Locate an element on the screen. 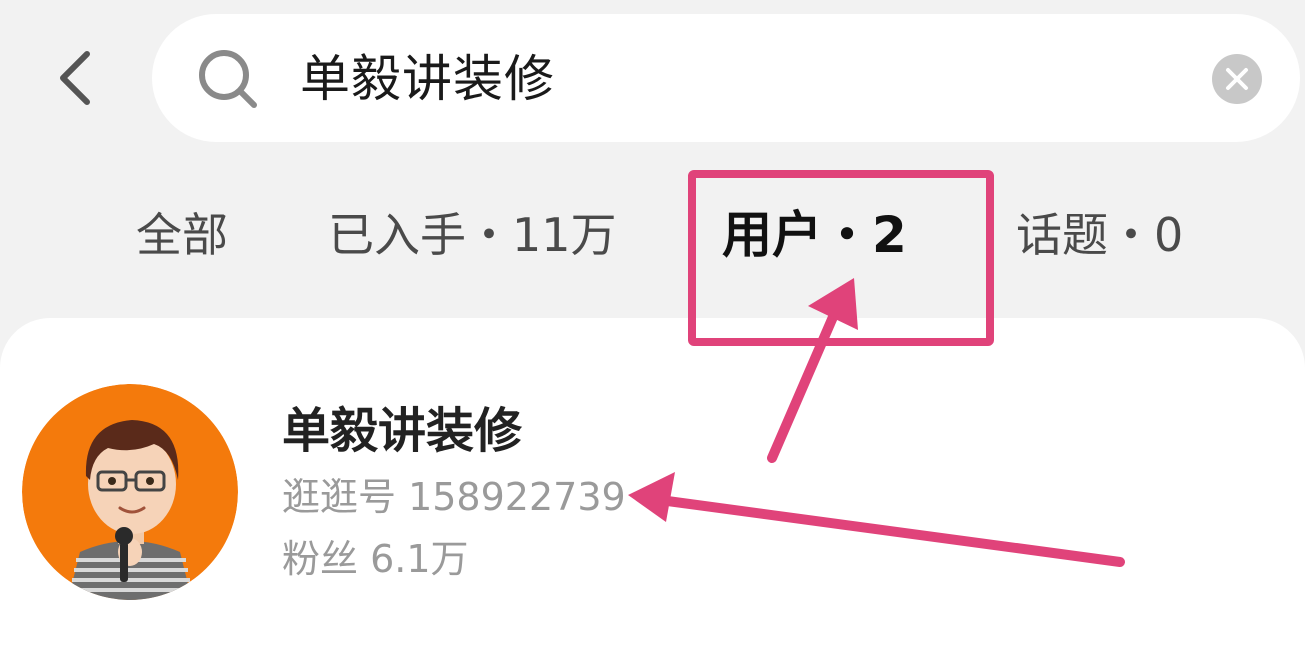  user-fans-count: 粉丝 6.1万 is located at coordinates (375, 559).